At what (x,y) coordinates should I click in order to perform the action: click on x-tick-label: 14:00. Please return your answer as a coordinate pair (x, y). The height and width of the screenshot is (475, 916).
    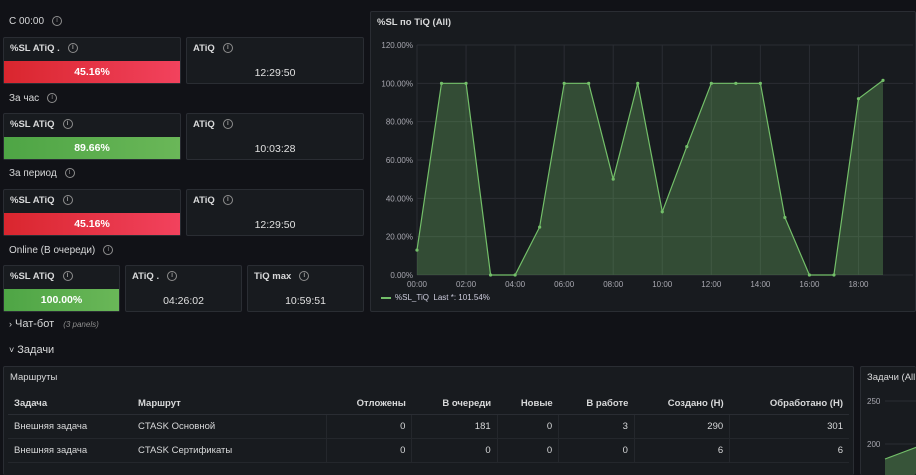
    Looking at the image, I should click on (760, 284).